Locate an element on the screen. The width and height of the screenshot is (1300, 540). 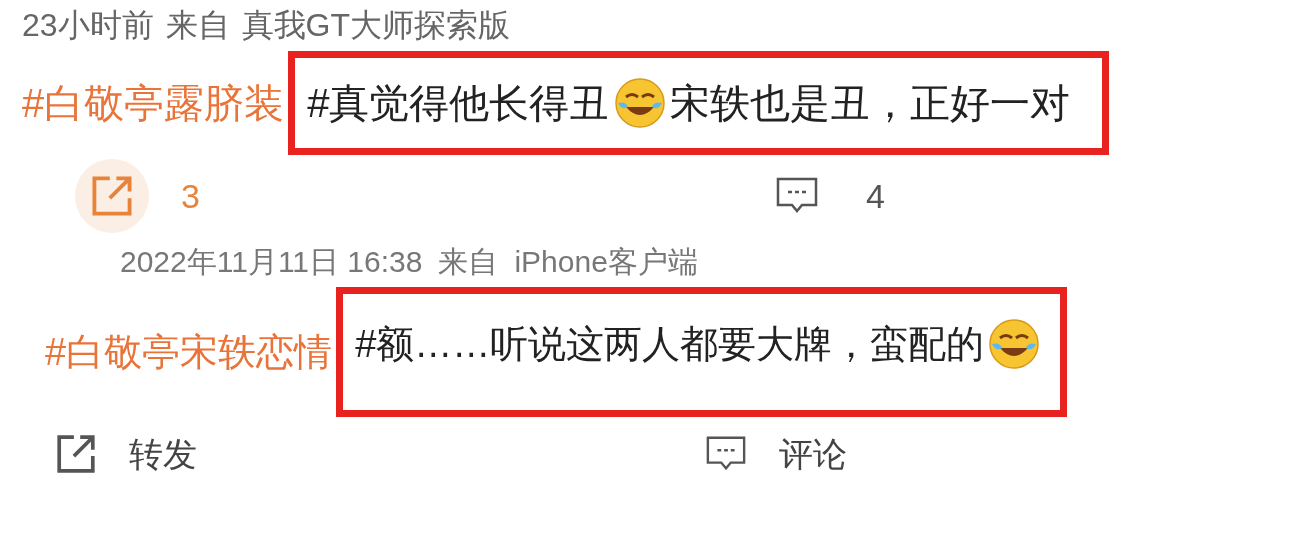
action-count: 3 is located at coordinates (190, 196).